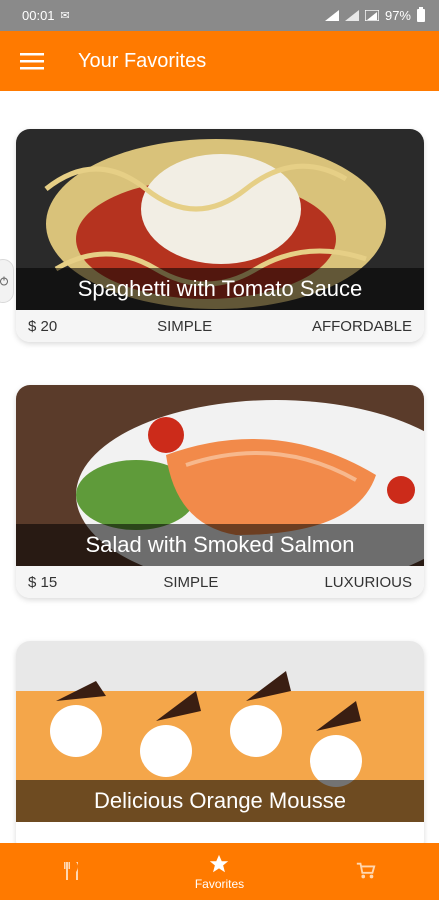  Describe the element at coordinates (368, 582) in the screenshot. I see `meal-affordability: LUXURIOUS` at that location.